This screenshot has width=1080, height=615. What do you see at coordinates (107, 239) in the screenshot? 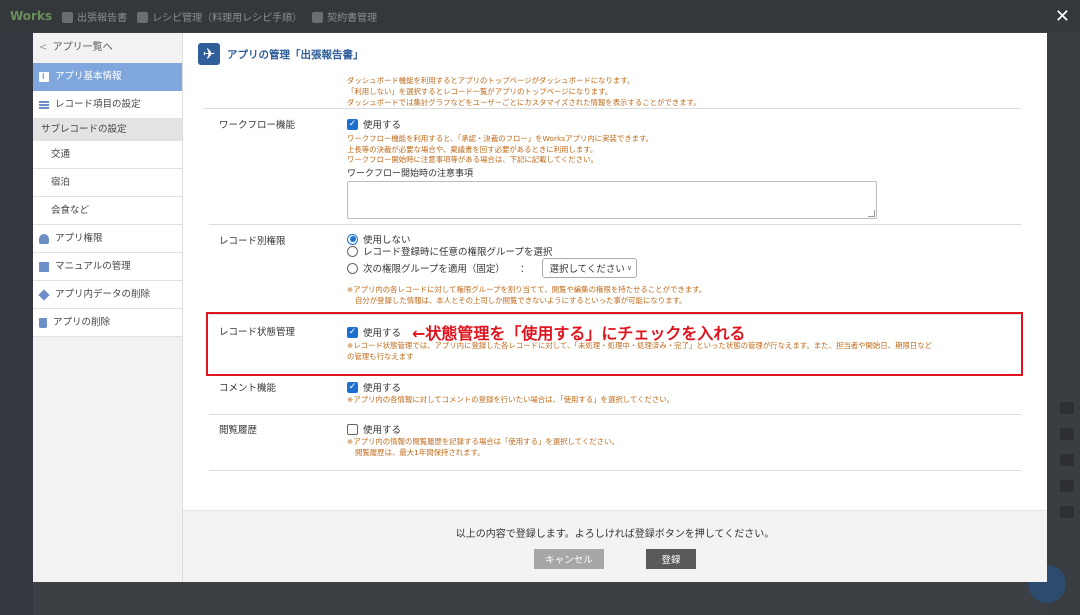
I see `sidebar-item-app-permissions: アプリ権限` at bounding box center [107, 239].